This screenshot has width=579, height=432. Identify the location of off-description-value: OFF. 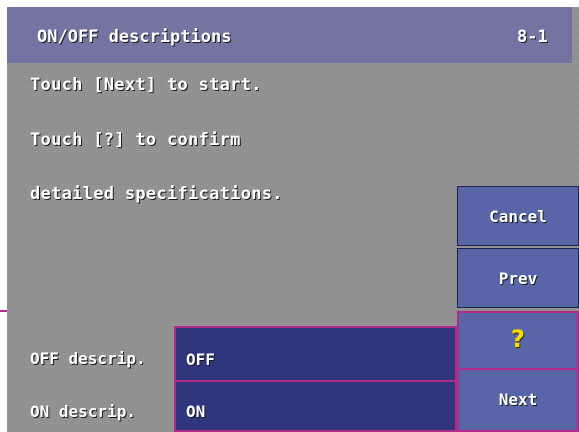
(200, 359).